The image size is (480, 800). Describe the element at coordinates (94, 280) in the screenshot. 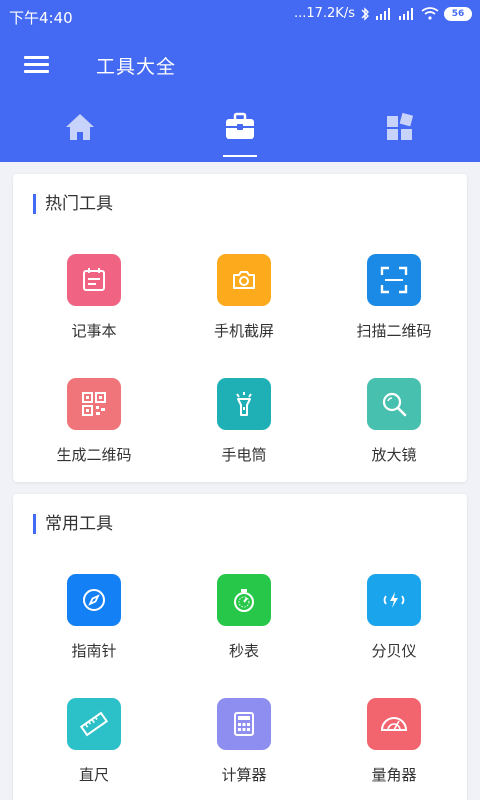

I see `notepad-icon` at that location.